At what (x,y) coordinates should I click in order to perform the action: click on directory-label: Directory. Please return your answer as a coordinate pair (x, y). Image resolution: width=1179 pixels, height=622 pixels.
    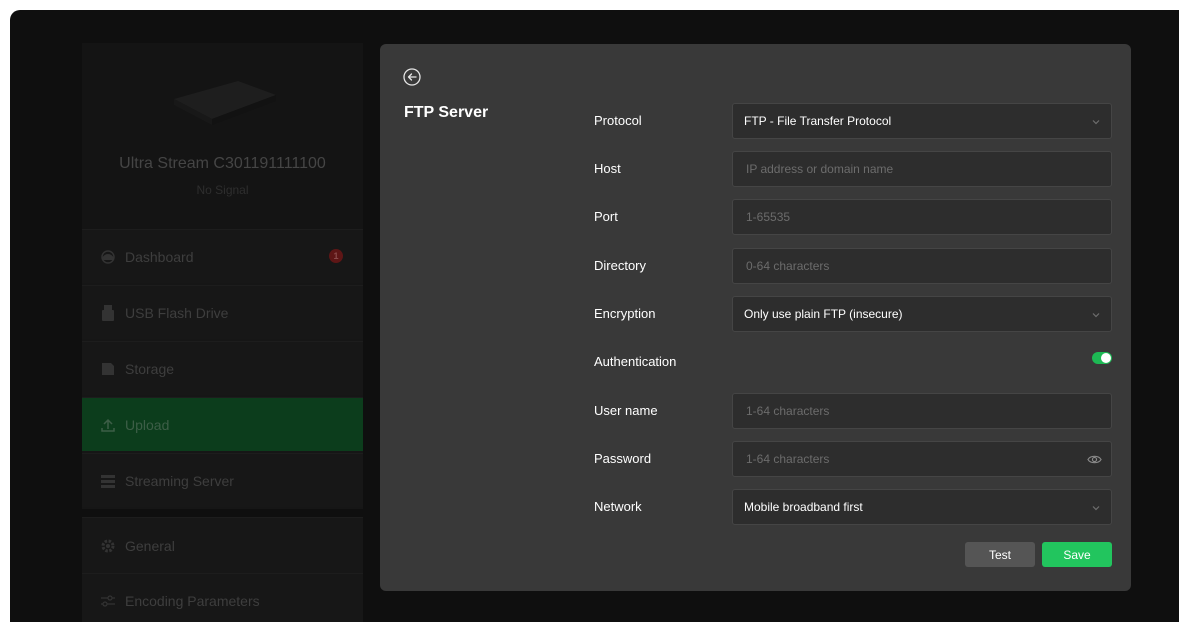
    Looking at the image, I should click on (620, 265).